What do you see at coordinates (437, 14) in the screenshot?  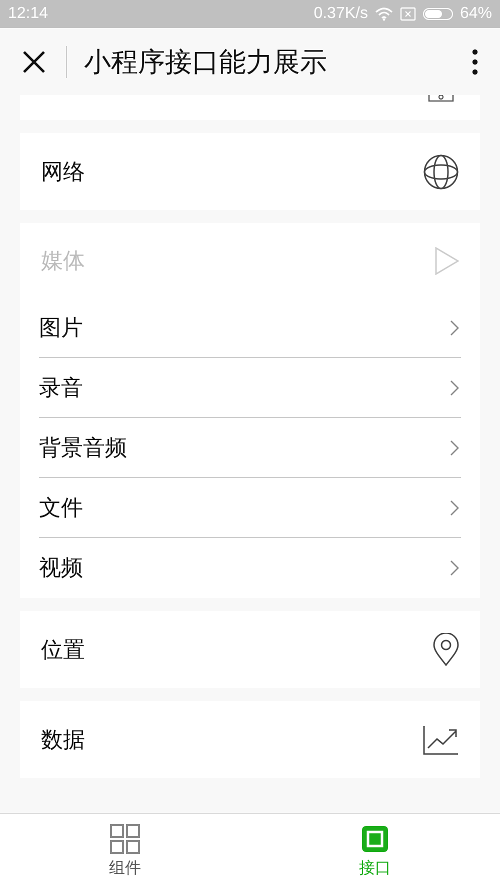 I see `battery-icon` at bounding box center [437, 14].